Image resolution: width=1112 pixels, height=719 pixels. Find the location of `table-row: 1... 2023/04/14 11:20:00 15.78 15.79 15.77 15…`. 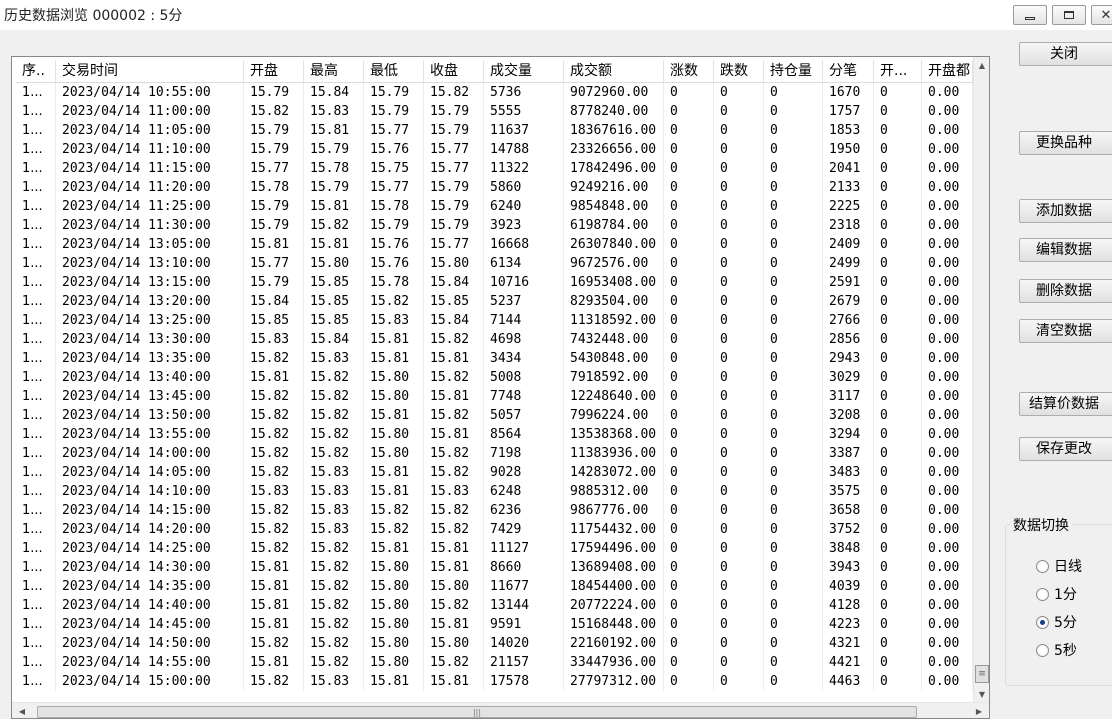

table-row: 1... 2023/04/14 11:20:00 15.78 15.79 15.77 15… is located at coordinates (494, 187).